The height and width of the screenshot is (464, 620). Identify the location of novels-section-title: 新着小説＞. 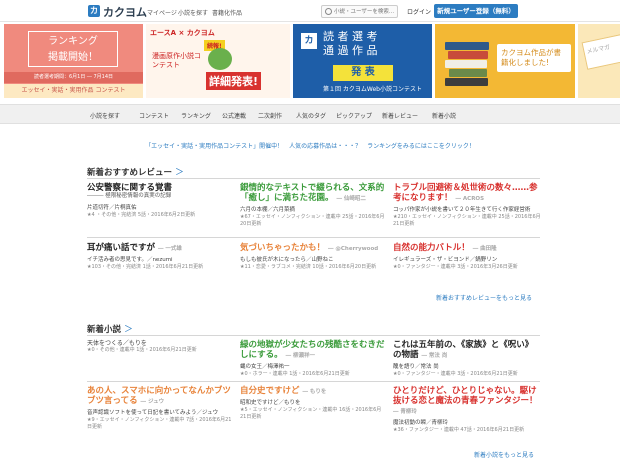
(110, 328).